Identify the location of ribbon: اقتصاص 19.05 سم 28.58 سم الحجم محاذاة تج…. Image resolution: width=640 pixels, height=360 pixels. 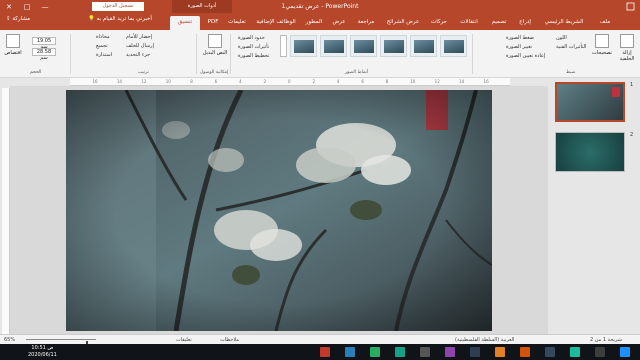
(320, 54).